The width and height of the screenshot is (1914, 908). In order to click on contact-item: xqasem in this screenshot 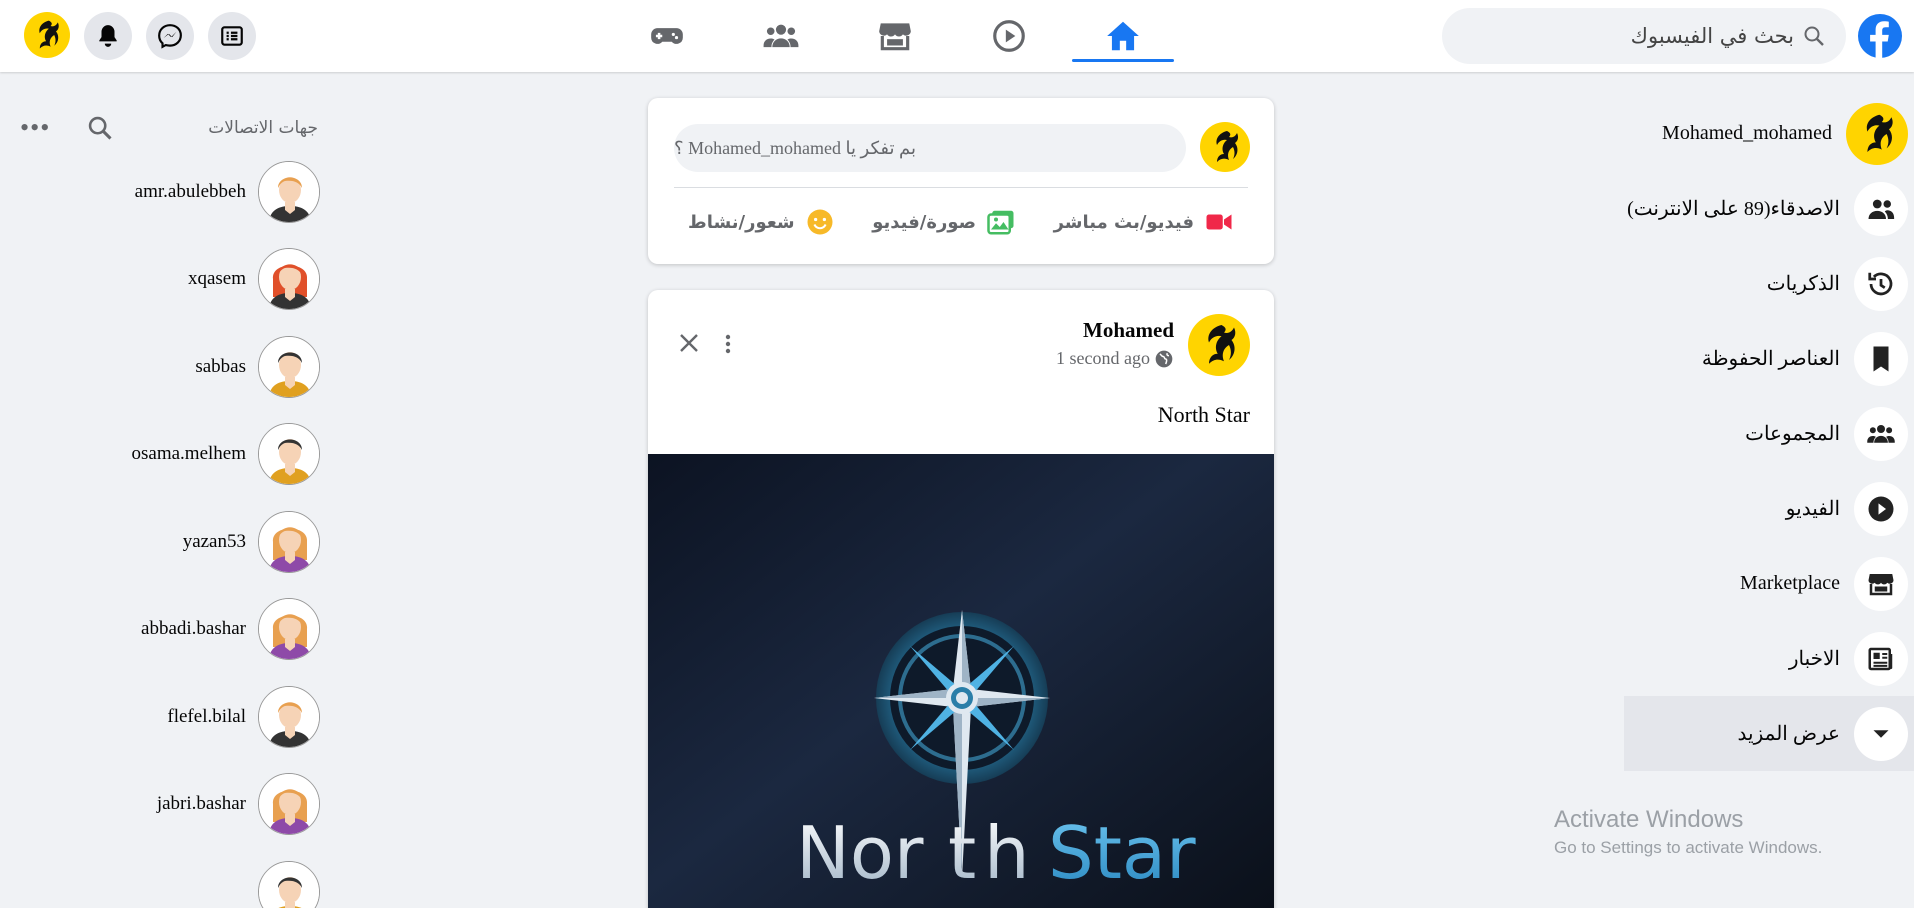, I will do `click(170, 280)`.